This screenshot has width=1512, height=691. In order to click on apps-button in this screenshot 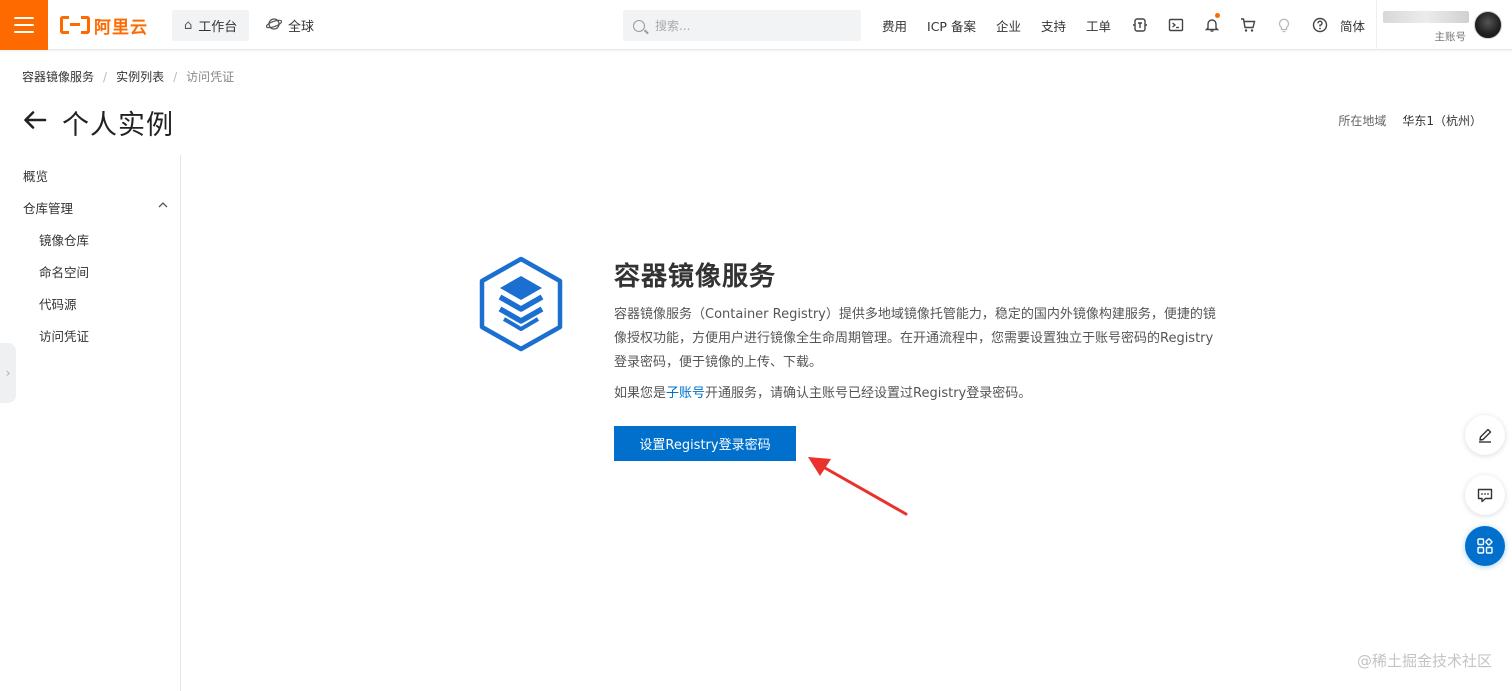, I will do `click(1485, 546)`.